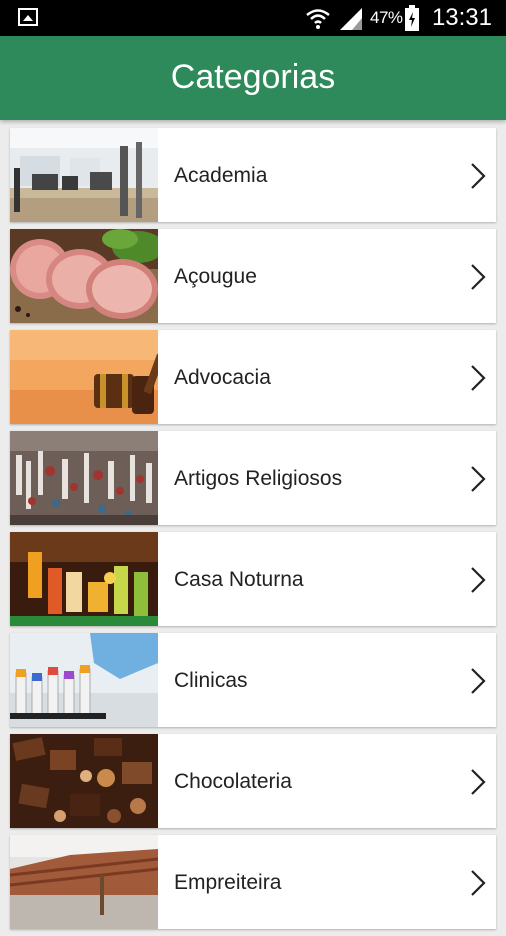 This screenshot has width=506, height=936. What do you see at coordinates (386, 17) in the screenshot?
I see `battery-percent: 47%` at bounding box center [386, 17].